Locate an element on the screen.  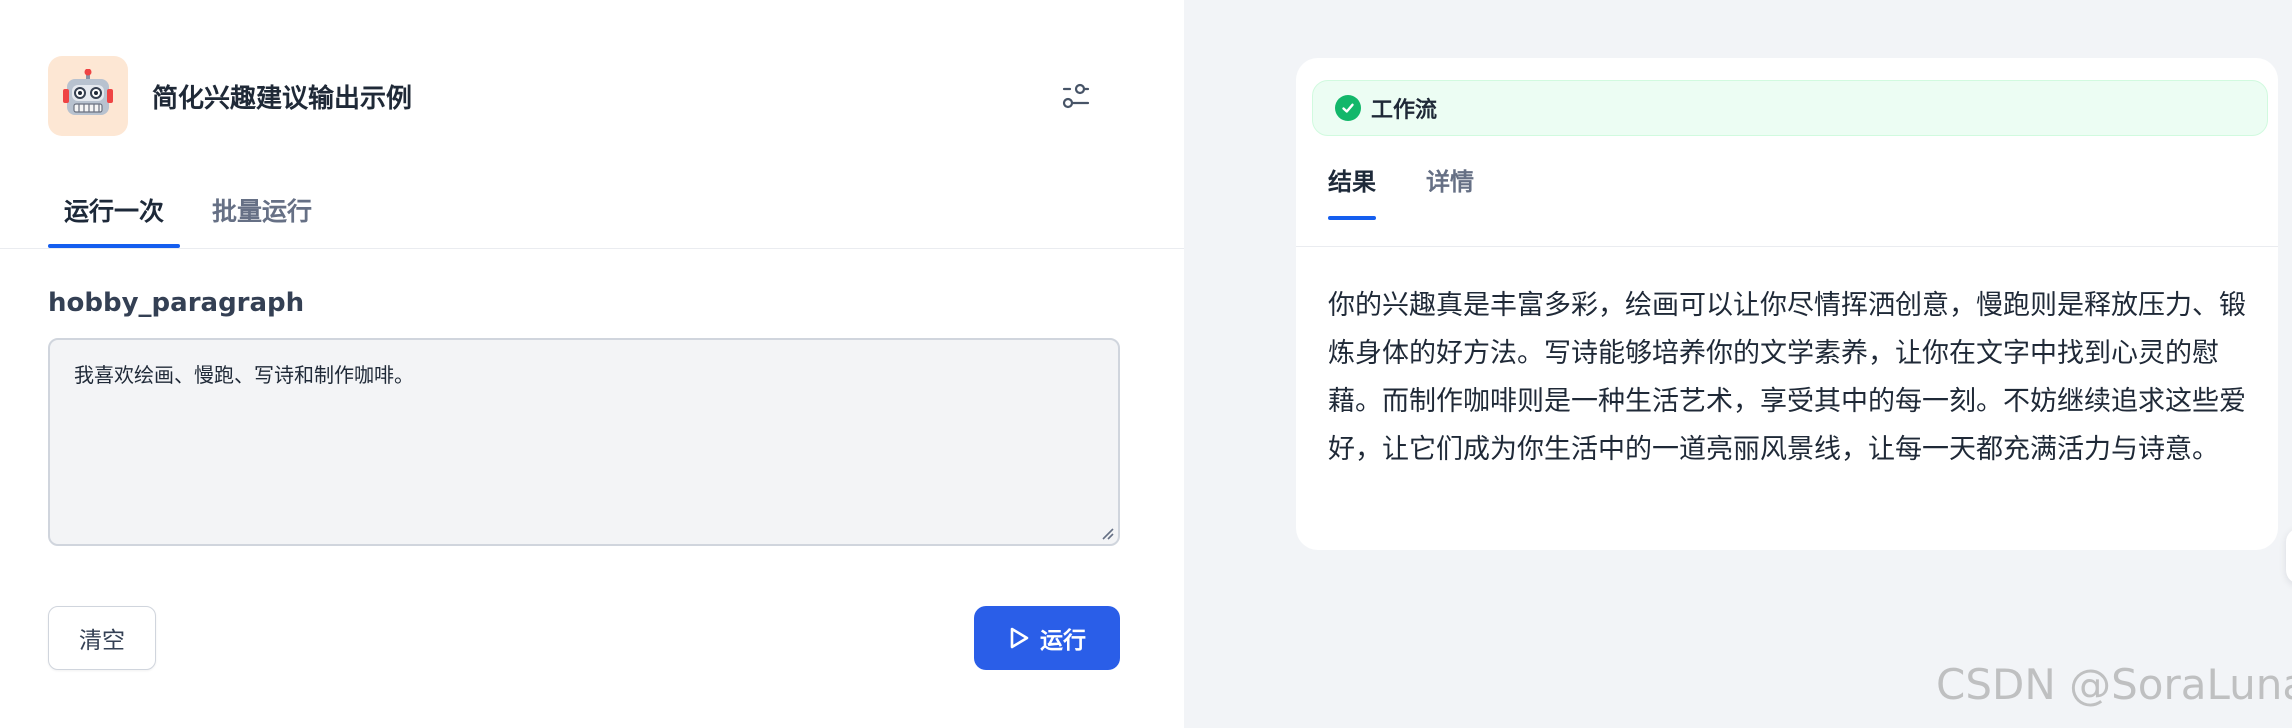
settings-button is located at coordinates (1076, 96).